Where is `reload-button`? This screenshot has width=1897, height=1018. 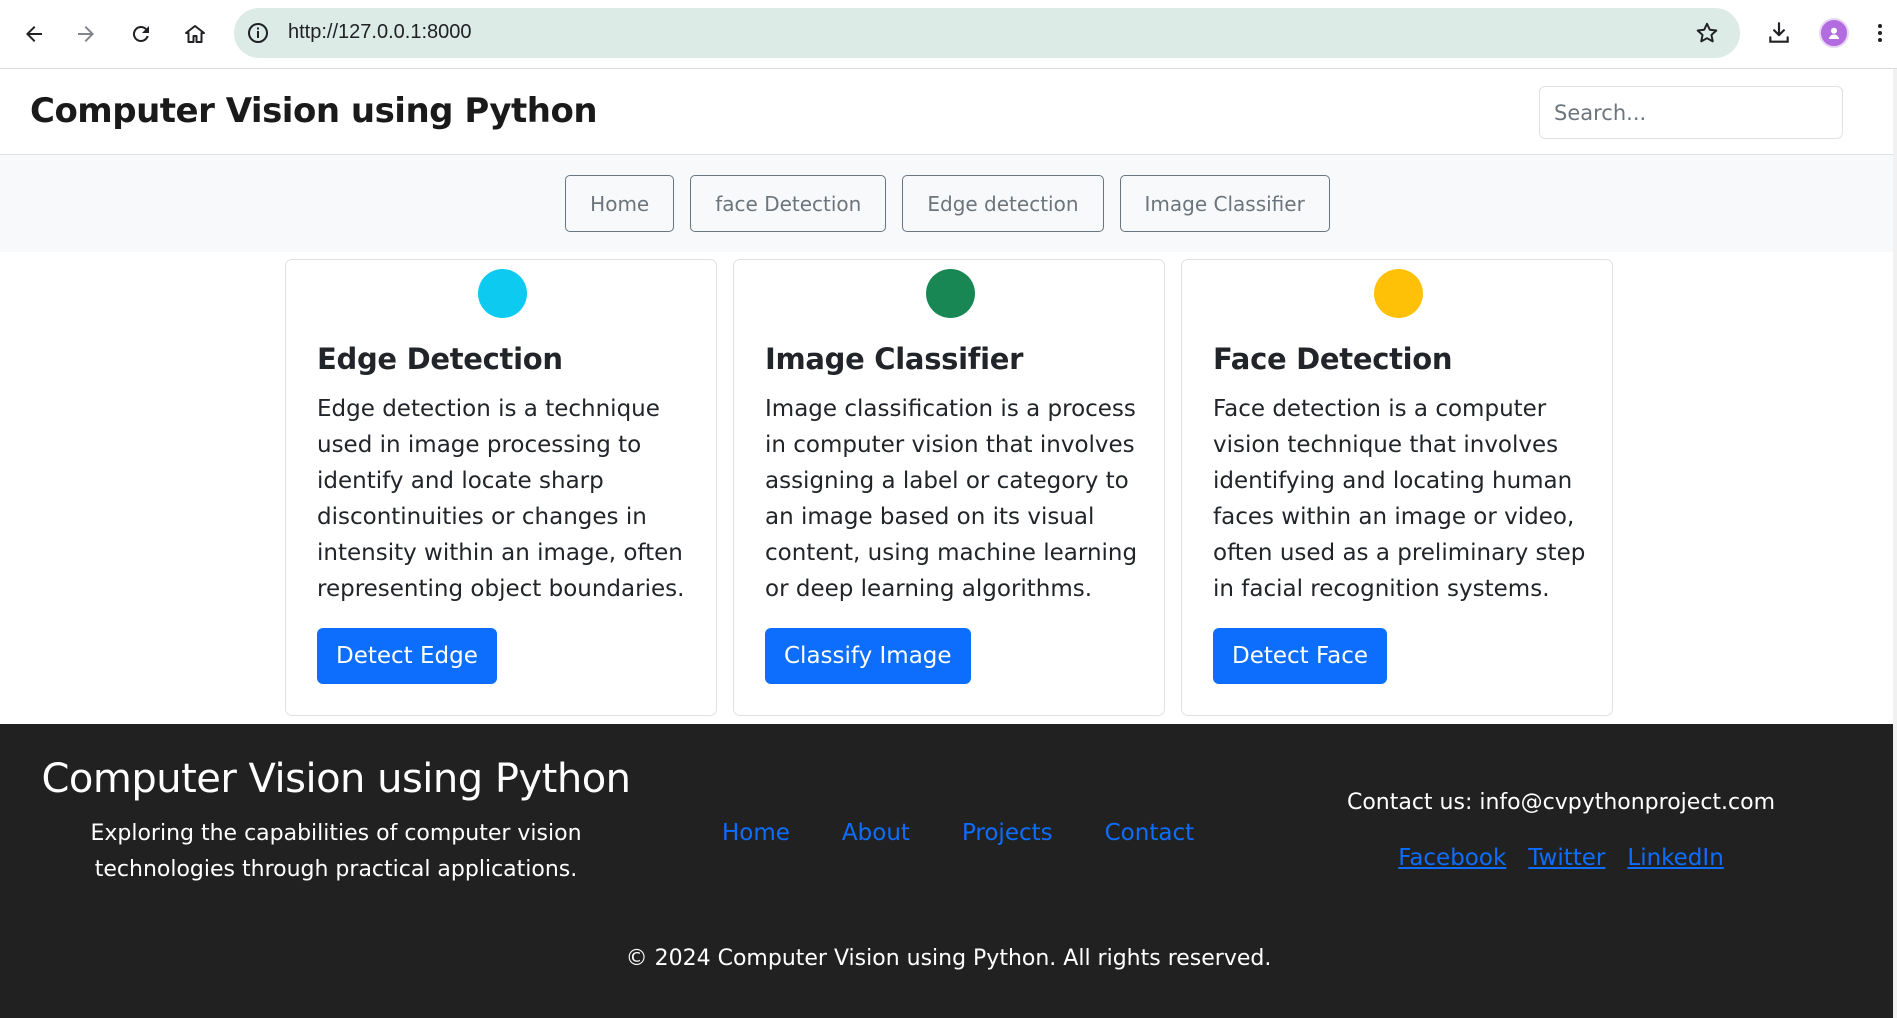 reload-button is located at coordinates (141, 34).